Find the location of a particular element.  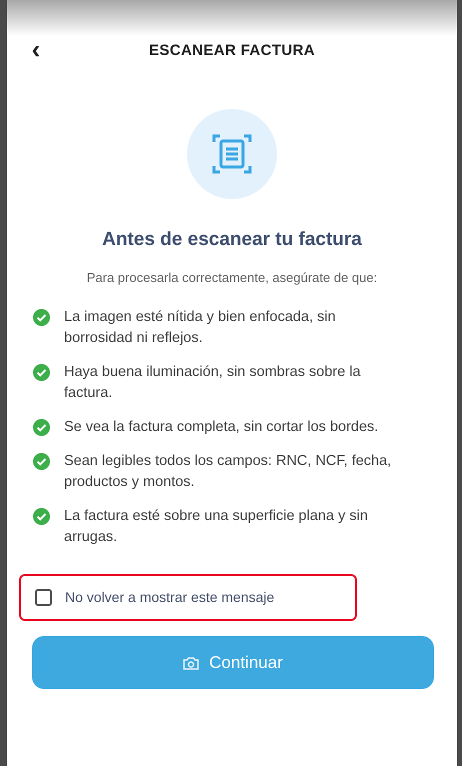

checklist-item: Sean legibles todos los campos: RNC, NCF, fecha, productos y montos. is located at coordinates (228, 472).